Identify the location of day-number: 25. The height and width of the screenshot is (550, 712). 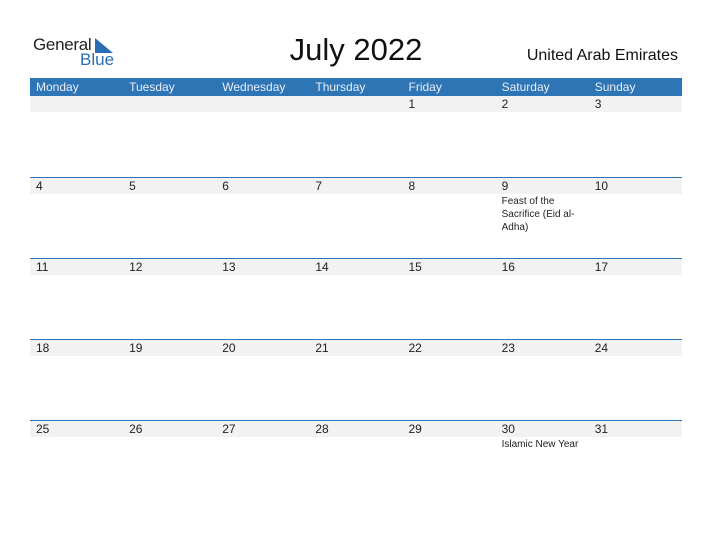
(43, 429).